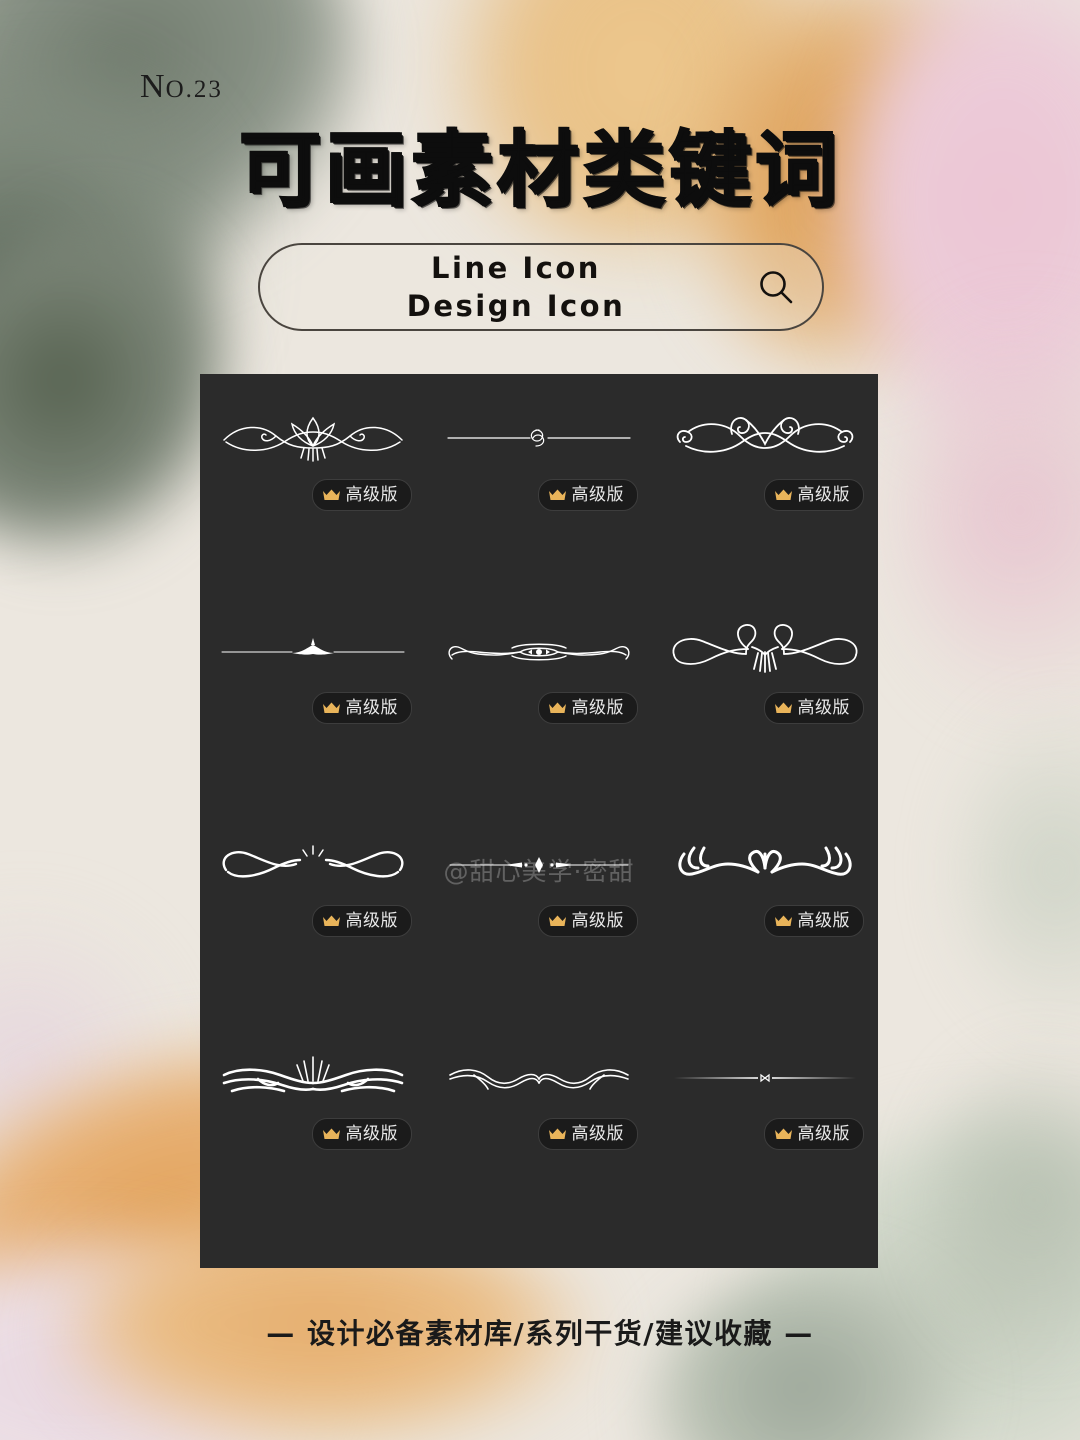 The width and height of the screenshot is (1080, 1440). I want to click on bowtie-line-partial-icon, so click(539, 1255).